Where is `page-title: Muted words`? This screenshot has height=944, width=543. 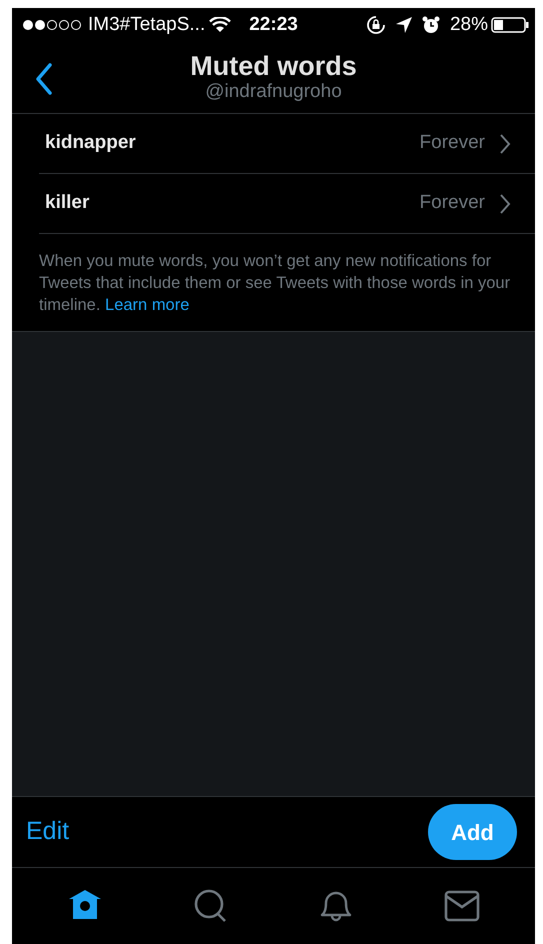 page-title: Muted words is located at coordinates (273, 67).